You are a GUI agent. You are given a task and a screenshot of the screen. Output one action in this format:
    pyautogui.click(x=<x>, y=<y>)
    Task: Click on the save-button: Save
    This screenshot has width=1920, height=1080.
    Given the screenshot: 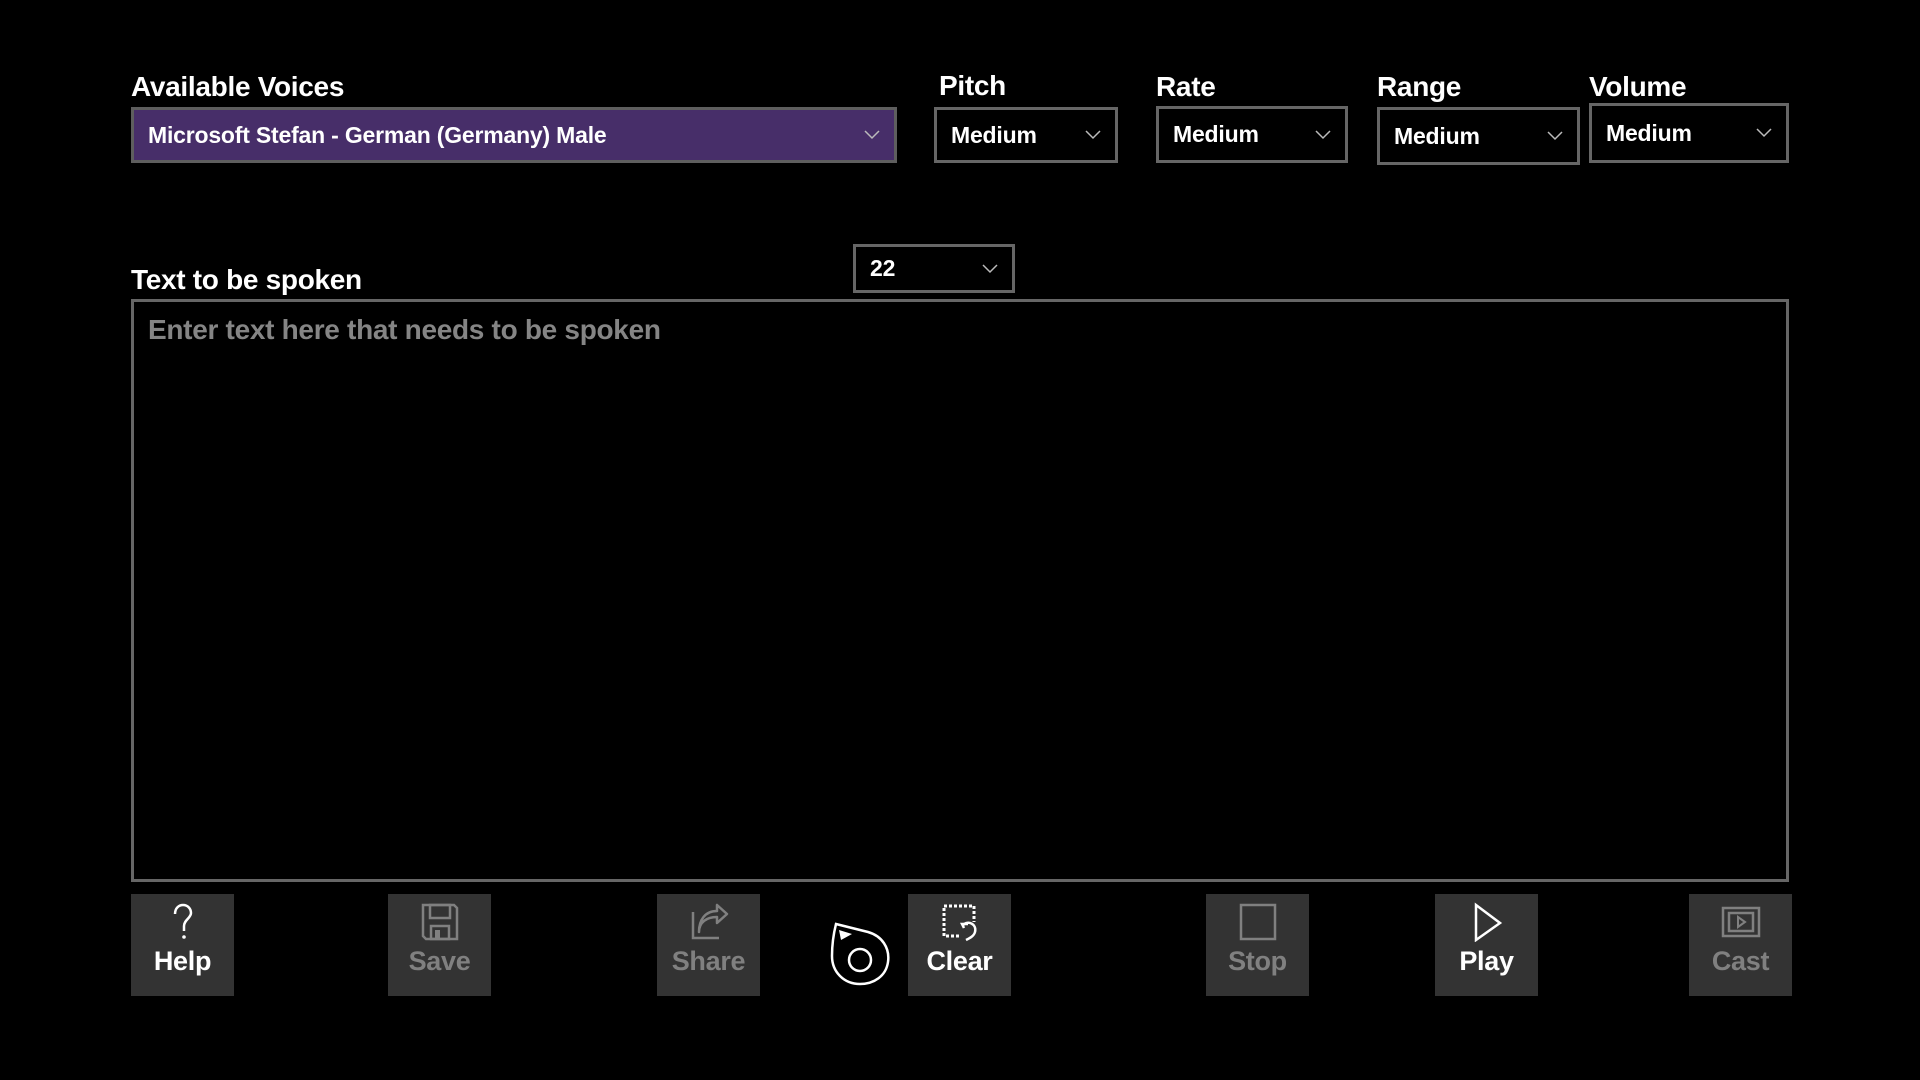 What is the action you would take?
    pyautogui.click(x=439, y=945)
    